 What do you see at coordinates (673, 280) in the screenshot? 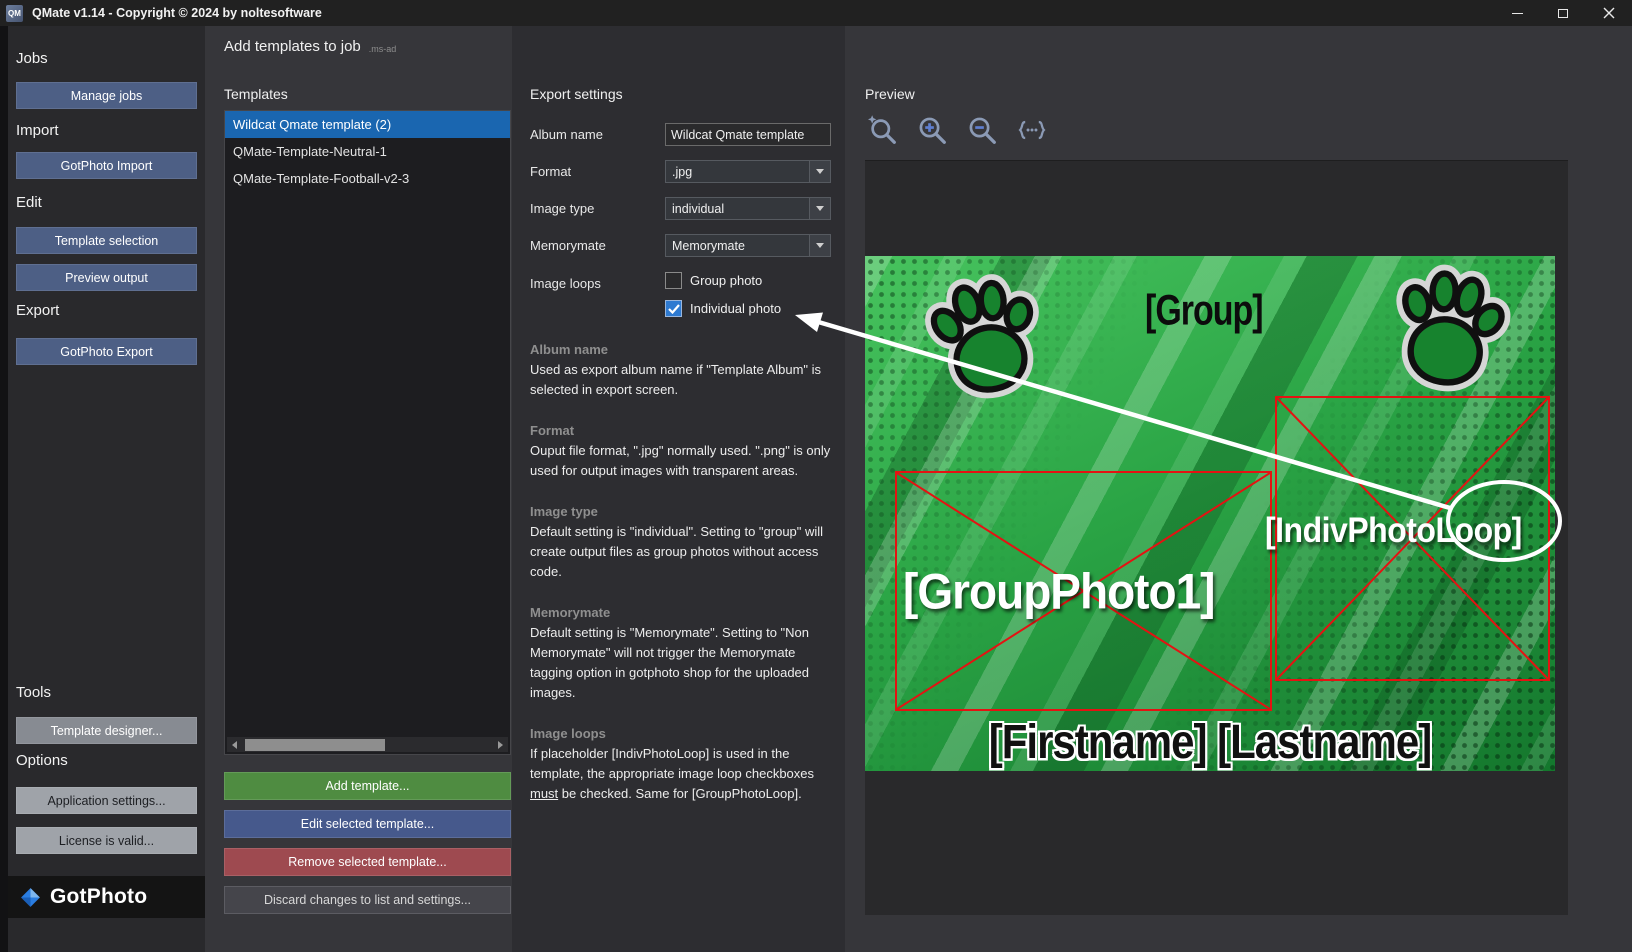
I see `group-photo-checkbox` at bounding box center [673, 280].